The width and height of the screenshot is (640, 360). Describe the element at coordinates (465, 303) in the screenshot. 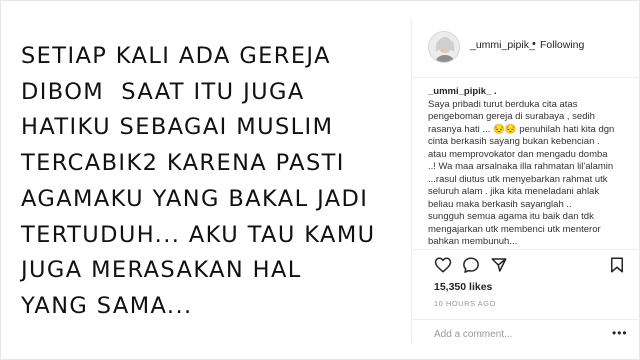

I see `post-timestamp: 10 HOURS AGO` at that location.